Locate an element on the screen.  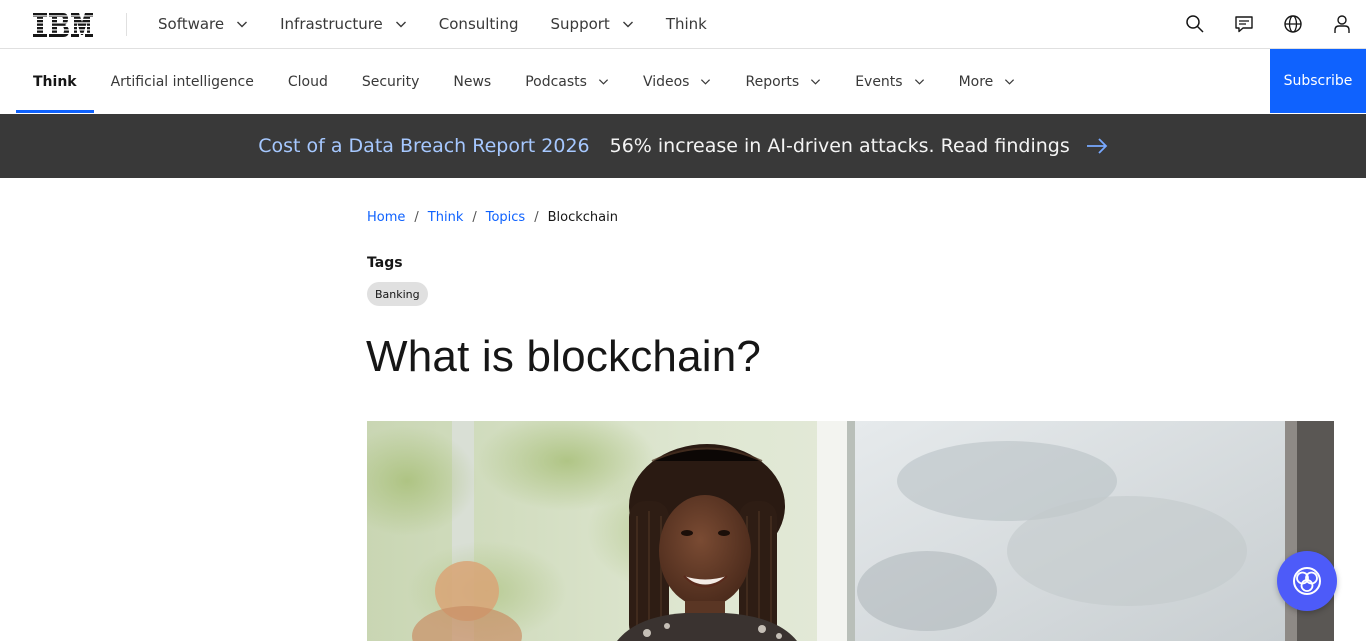
top-nav-item-consulting: Consulting is located at coordinates (479, 24).